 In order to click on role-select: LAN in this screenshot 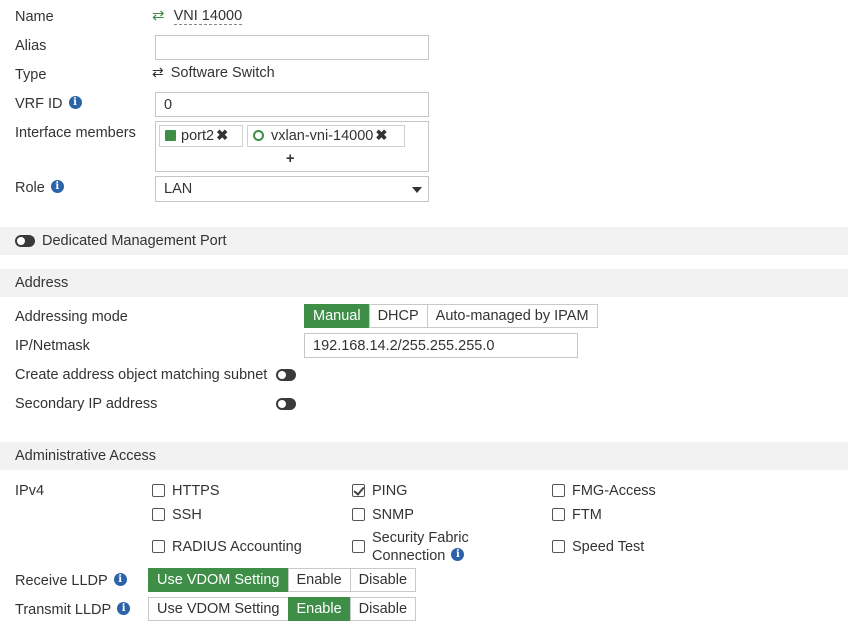, I will do `click(292, 189)`.